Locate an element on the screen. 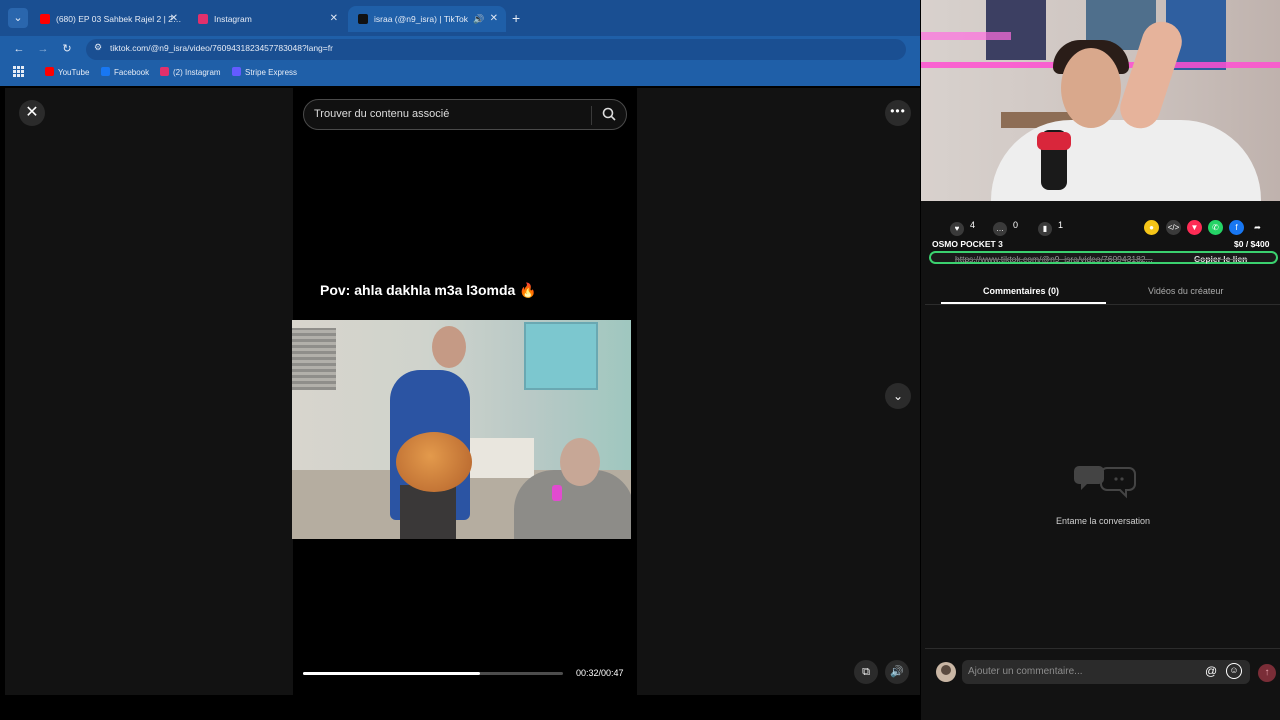 The height and width of the screenshot is (720, 1280). related-search-input: Trouver du contenu associé is located at coordinates (465, 114).